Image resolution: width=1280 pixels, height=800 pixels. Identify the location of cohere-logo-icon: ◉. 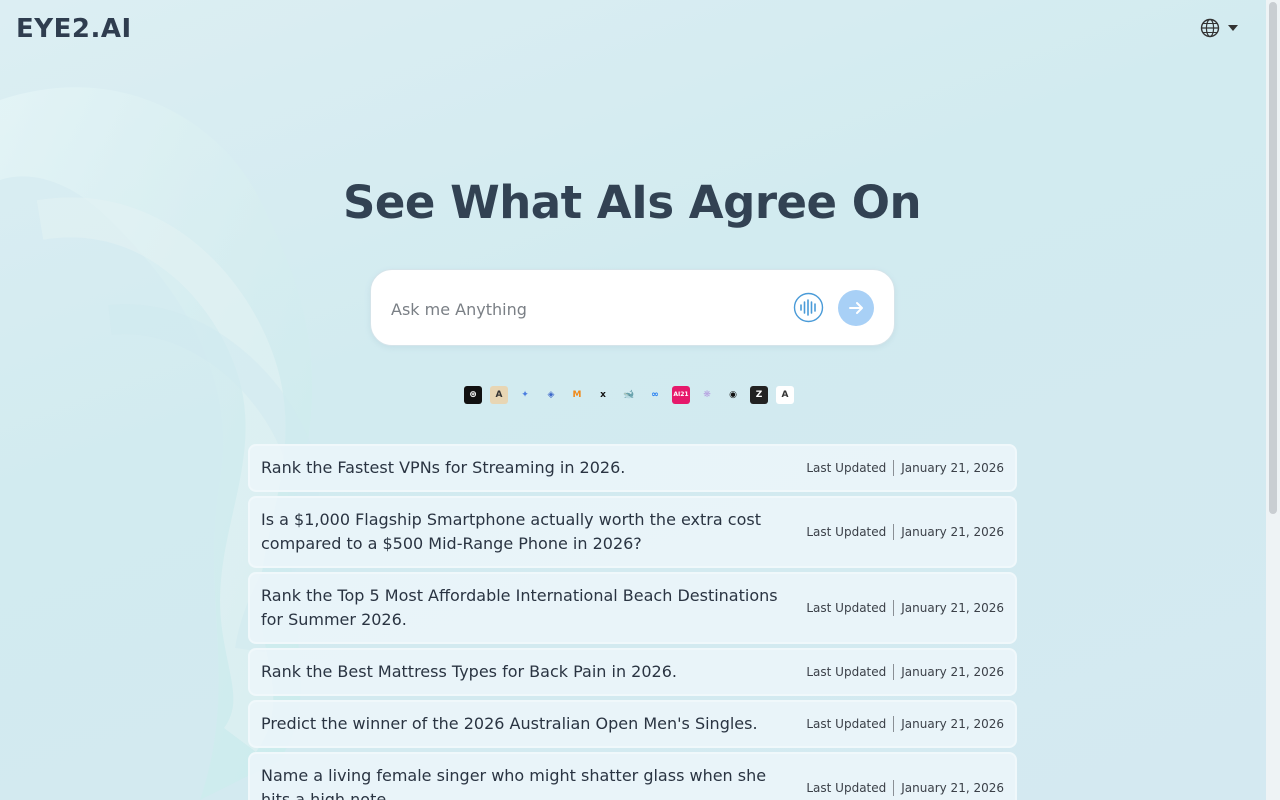
(733, 394).